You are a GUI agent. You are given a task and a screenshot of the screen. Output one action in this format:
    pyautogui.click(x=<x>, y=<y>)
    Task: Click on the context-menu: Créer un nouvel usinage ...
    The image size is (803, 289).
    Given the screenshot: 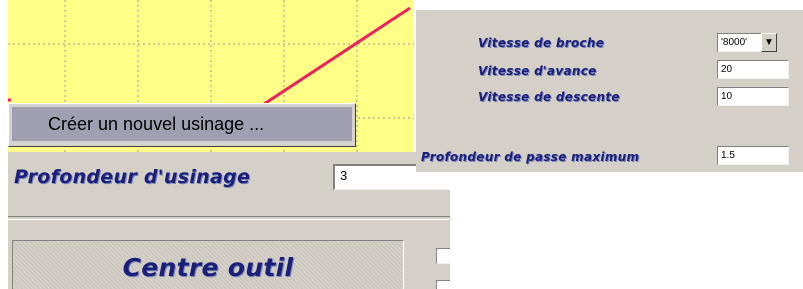 What is the action you would take?
    pyautogui.click(x=182, y=125)
    